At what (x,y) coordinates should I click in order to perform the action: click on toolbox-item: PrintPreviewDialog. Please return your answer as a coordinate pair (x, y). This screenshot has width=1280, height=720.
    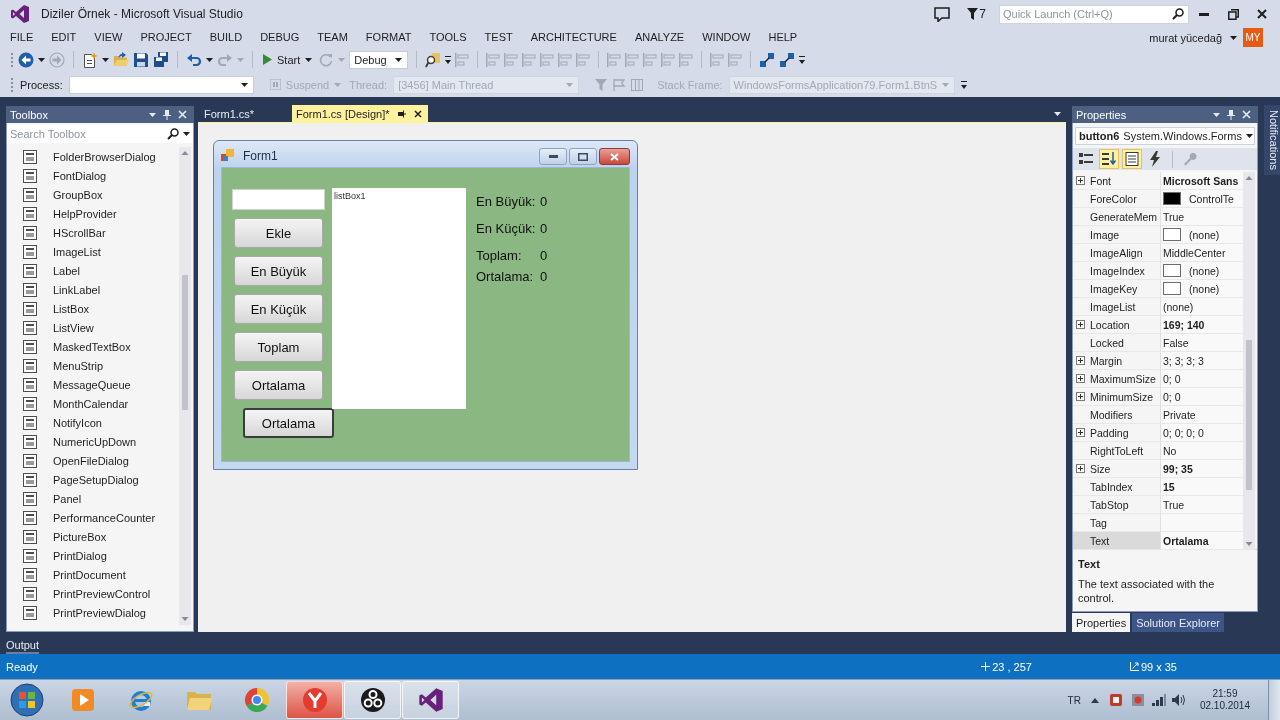
    Looking at the image, I should click on (93, 612).